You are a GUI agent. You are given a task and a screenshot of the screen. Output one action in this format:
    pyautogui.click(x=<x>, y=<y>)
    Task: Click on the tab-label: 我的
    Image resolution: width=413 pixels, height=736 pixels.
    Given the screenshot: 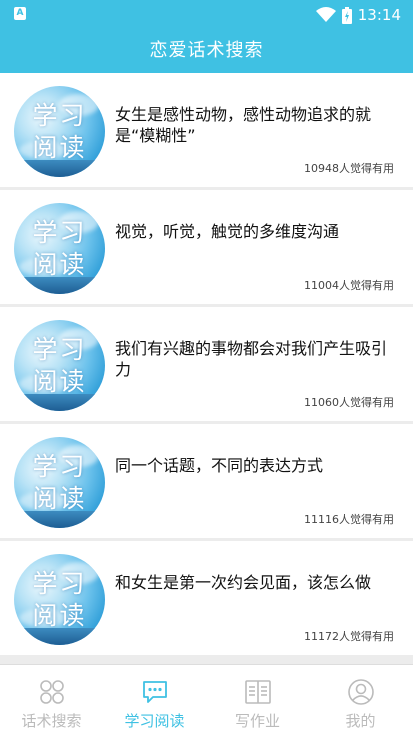 What is the action you would take?
    pyautogui.click(x=360, y=721)
    